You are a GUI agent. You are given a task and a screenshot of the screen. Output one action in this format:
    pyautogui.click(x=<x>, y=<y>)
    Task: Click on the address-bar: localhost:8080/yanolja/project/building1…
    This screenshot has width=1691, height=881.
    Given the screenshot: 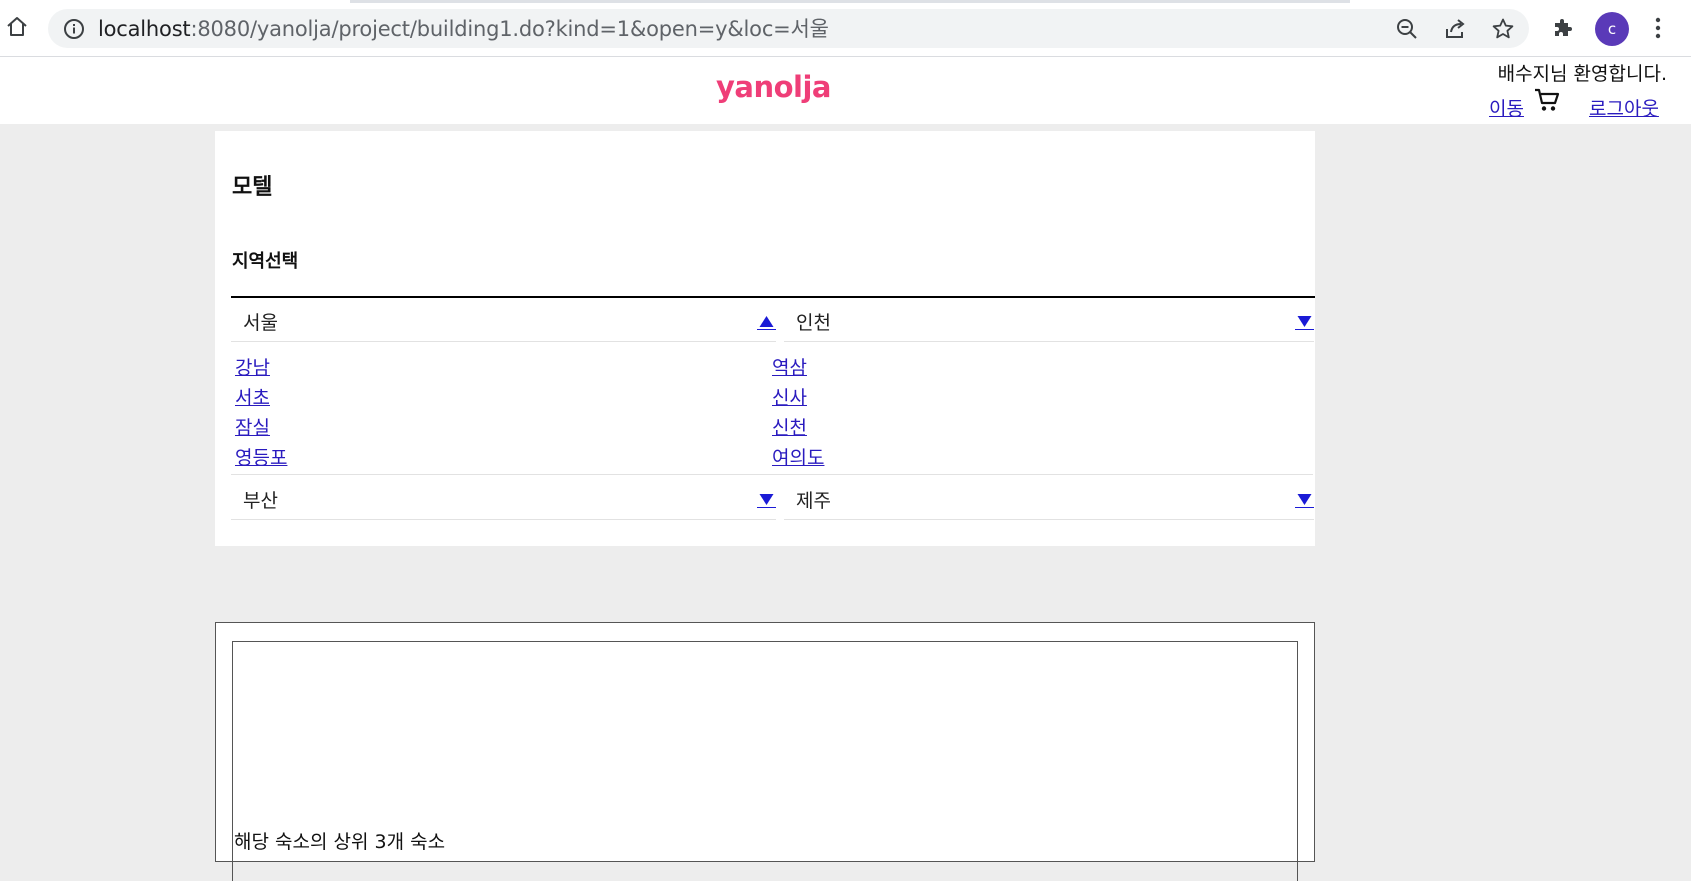 What is the action you would take?
    pyautogui.click(x=788, y=28)
    